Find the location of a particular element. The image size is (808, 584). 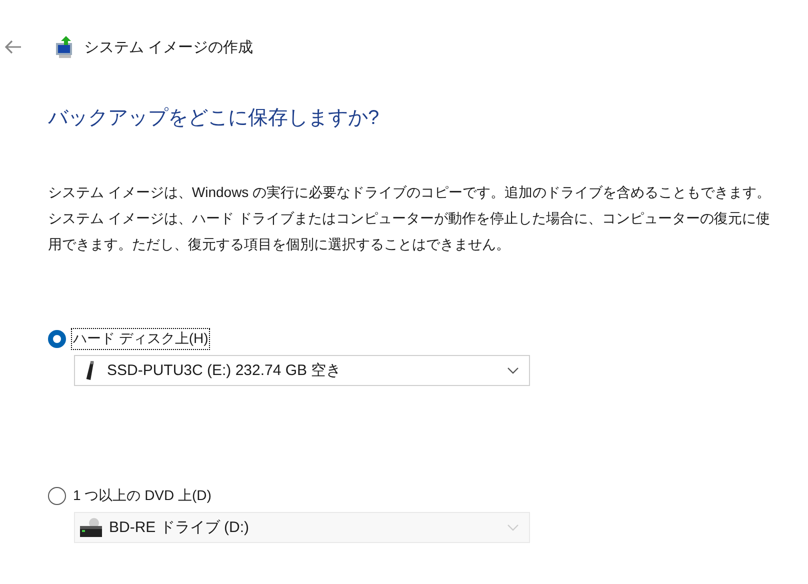

disc-drive-icon is located at coordinates (91, 527).